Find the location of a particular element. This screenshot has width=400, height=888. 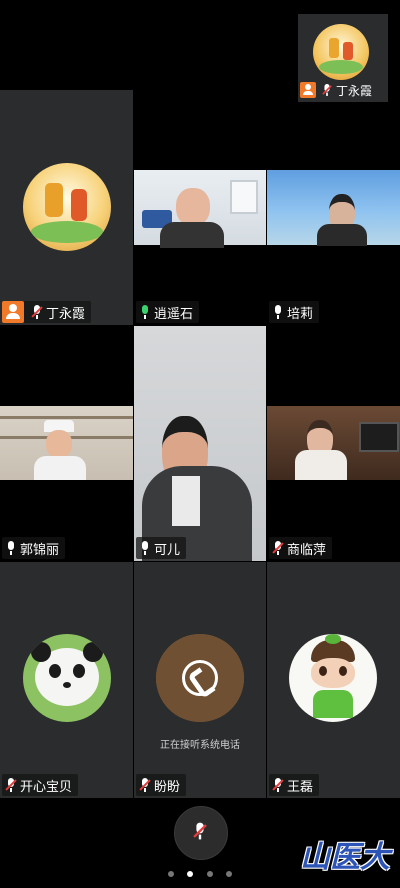

participant-tile: 王磊 is located at coordinates (333, 680).